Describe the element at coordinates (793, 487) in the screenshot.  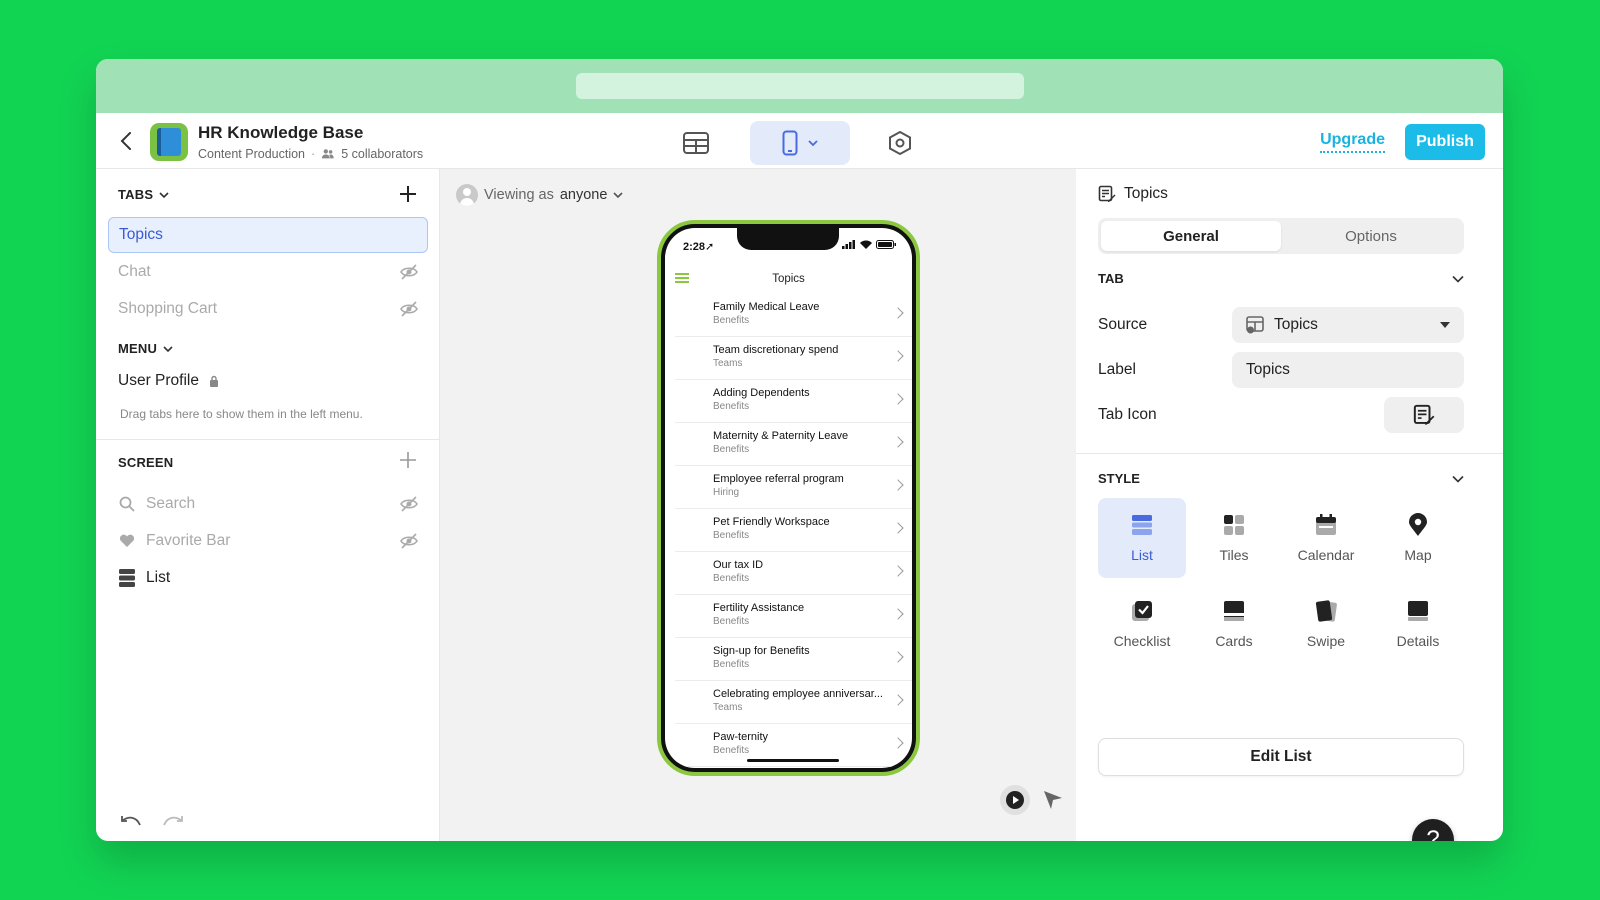
I see `topic-list-item: Employee referral program Hiring` at that location.